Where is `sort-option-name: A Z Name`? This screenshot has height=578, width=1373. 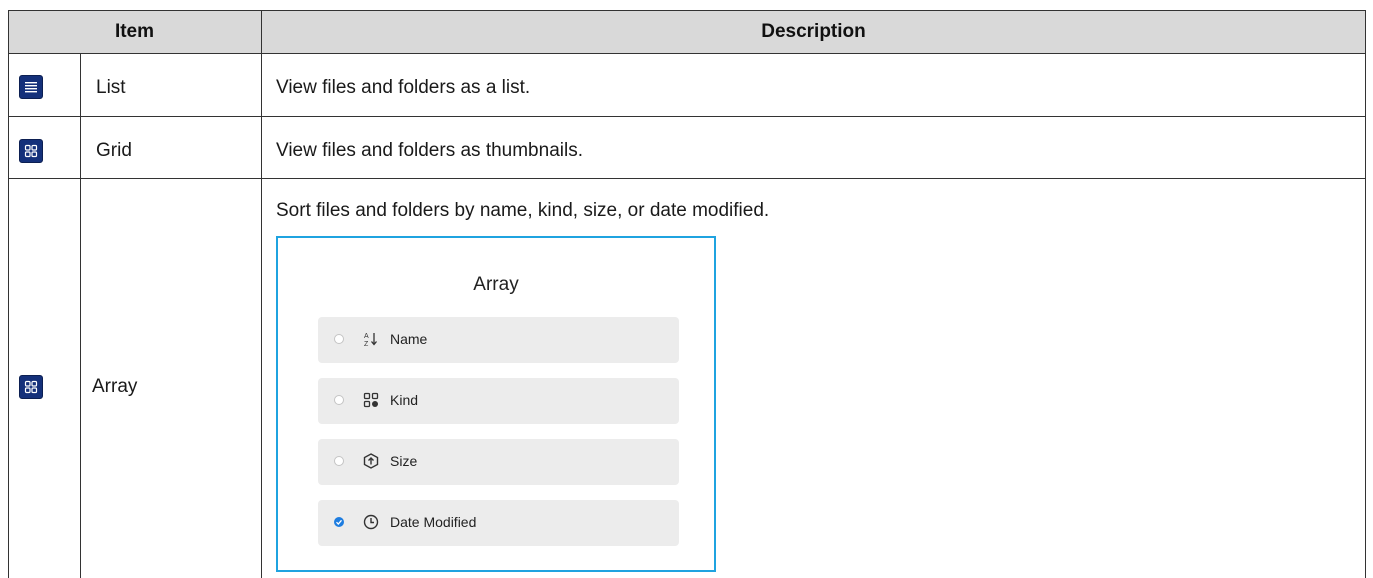 sort-option-name: A Z Name is located at coordinates (498, 340).